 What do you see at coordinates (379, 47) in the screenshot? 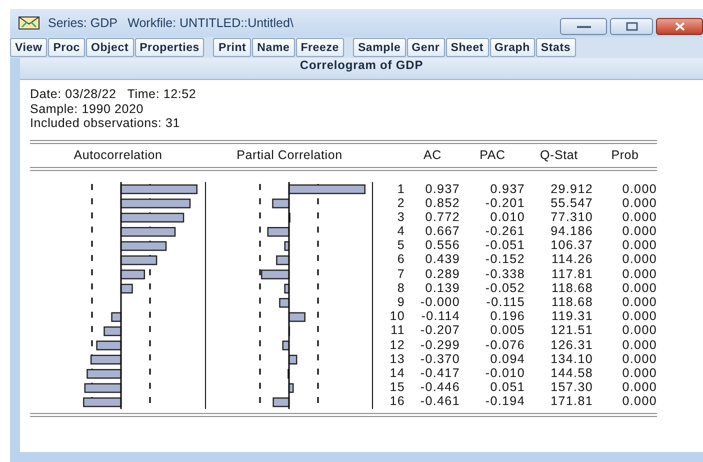
I see `toolbar-button: Sample` at bounding box center [379, 47].